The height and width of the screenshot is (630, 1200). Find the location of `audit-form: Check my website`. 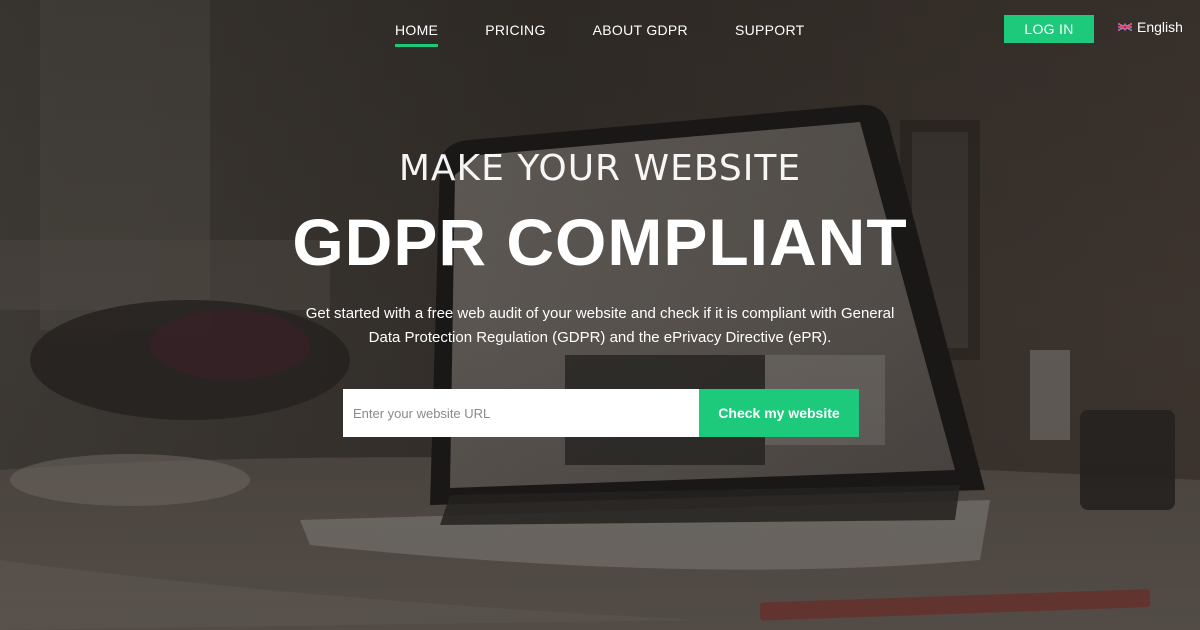

audit-form: Check my website is located at coordinates (601, 413).